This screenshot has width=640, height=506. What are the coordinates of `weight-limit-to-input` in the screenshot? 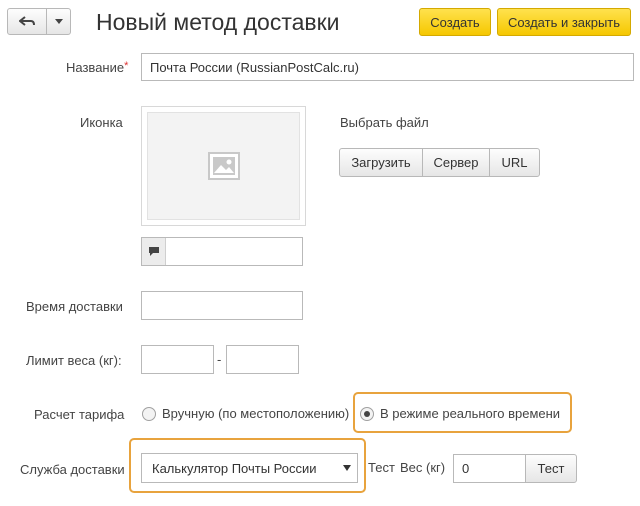 It's located at (262, 359).